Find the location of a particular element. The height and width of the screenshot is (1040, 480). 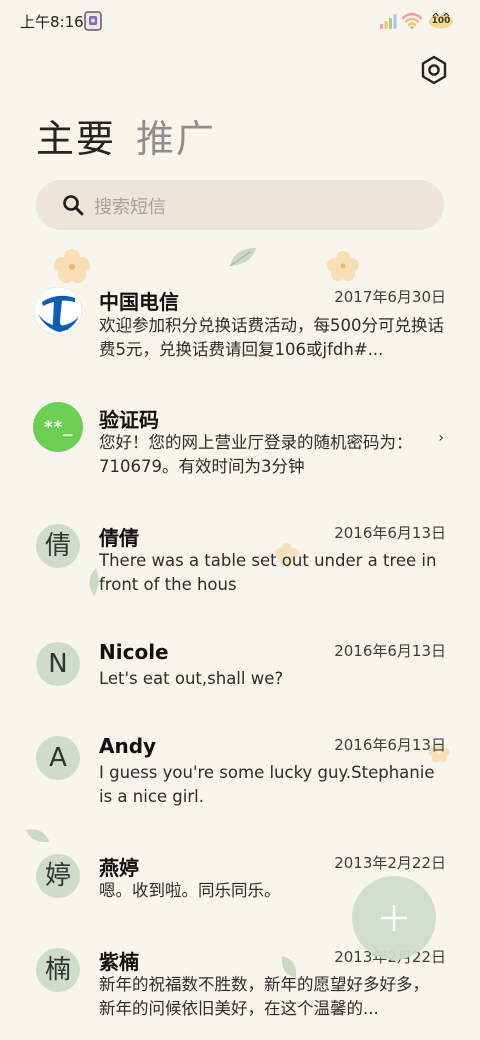

avatar-text: **_ is located at coordinates (58, 426).